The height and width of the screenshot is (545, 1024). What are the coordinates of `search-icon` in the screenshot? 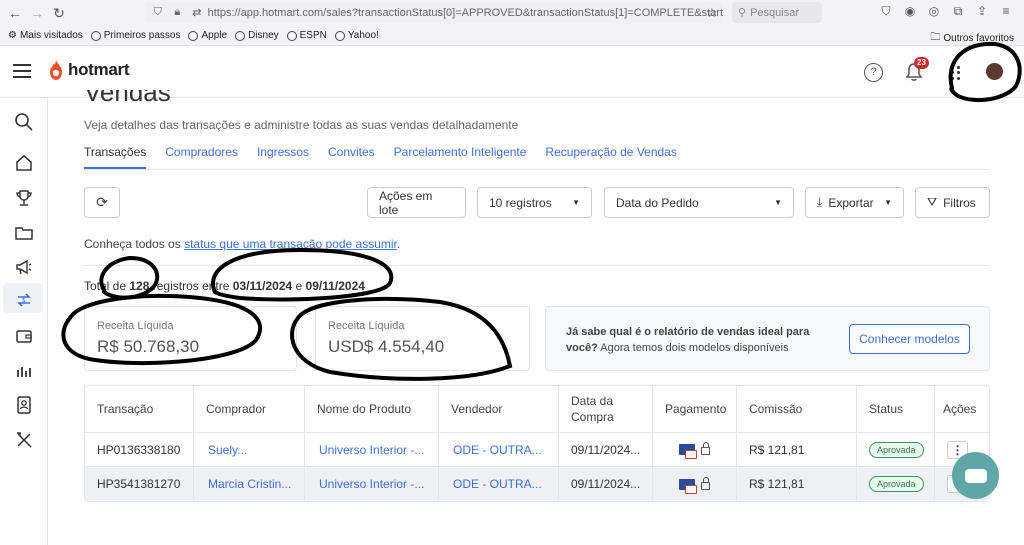 It's located at (24, 122).